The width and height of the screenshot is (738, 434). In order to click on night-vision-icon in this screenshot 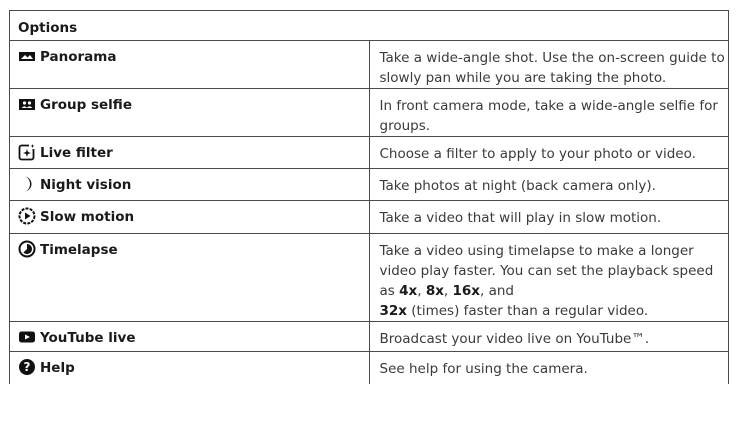, I will do `click(28, 184)`.